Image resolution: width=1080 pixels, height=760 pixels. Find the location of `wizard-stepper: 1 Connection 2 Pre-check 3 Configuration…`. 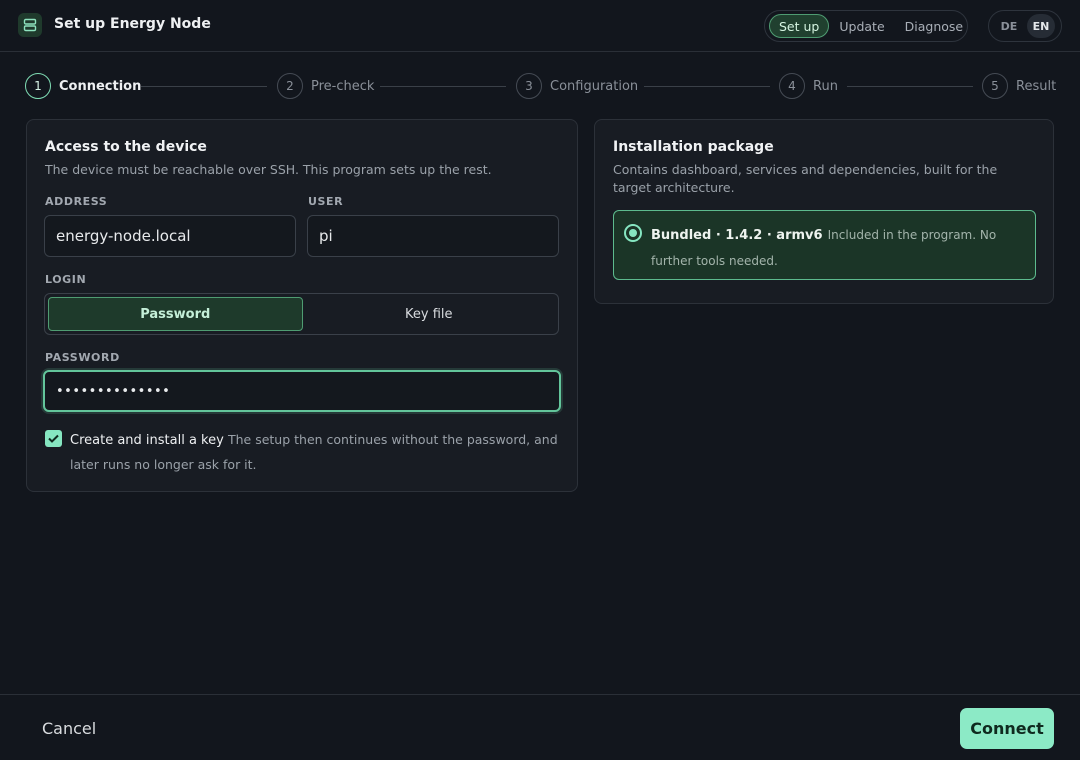

wizard-stepper: 1 Connection 2 Pre-check 3 Configuration… is located at coordinates (540, 86).